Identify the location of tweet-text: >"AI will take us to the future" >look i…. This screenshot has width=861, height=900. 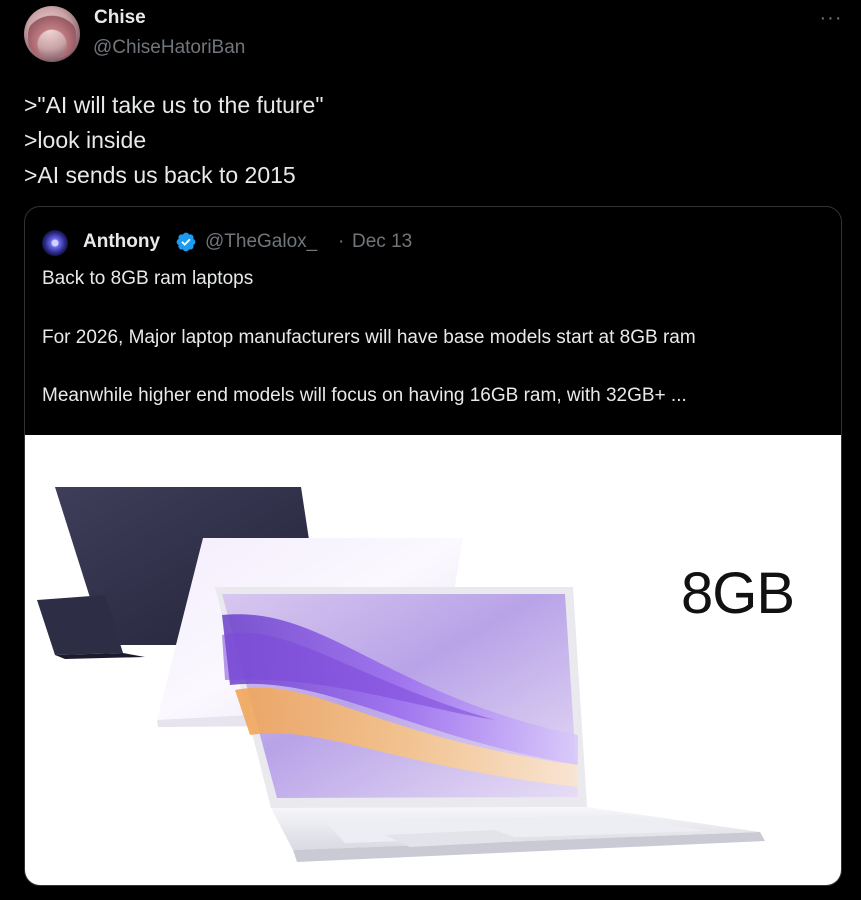
(174, 140).